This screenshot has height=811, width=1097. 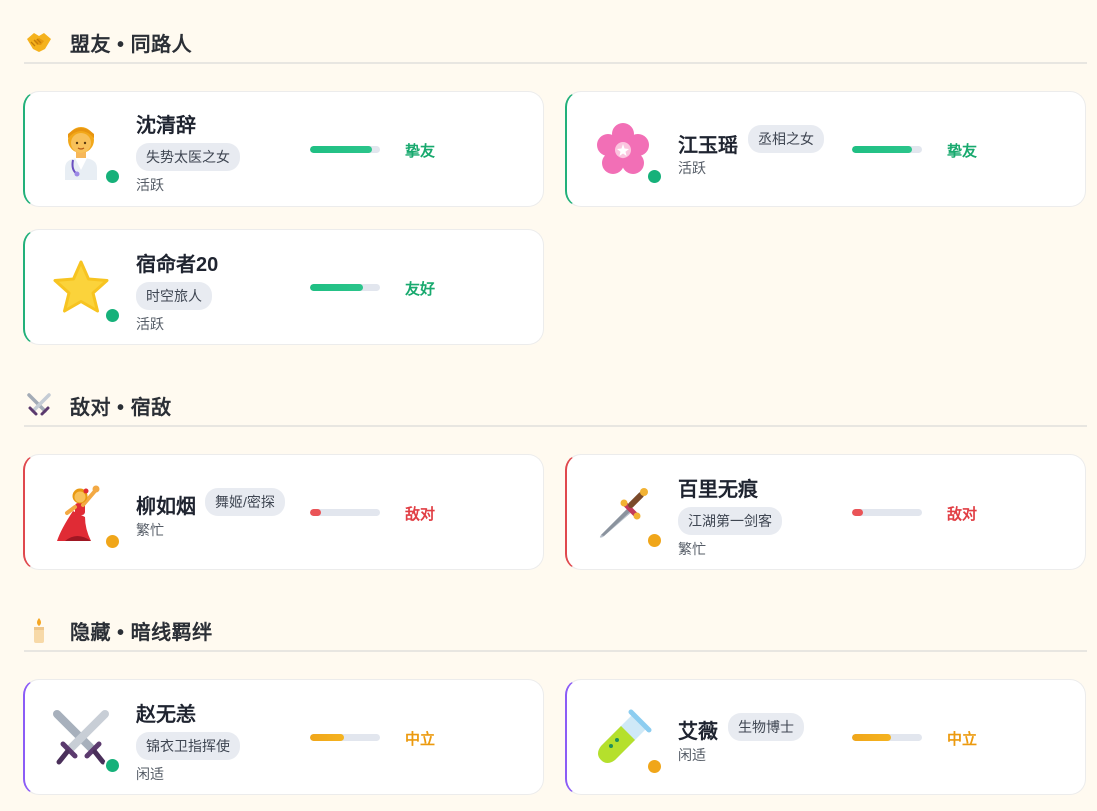 I want to click on character-card: 艾薇 生物博士 闲适 中立, so click(x=825, y=737).